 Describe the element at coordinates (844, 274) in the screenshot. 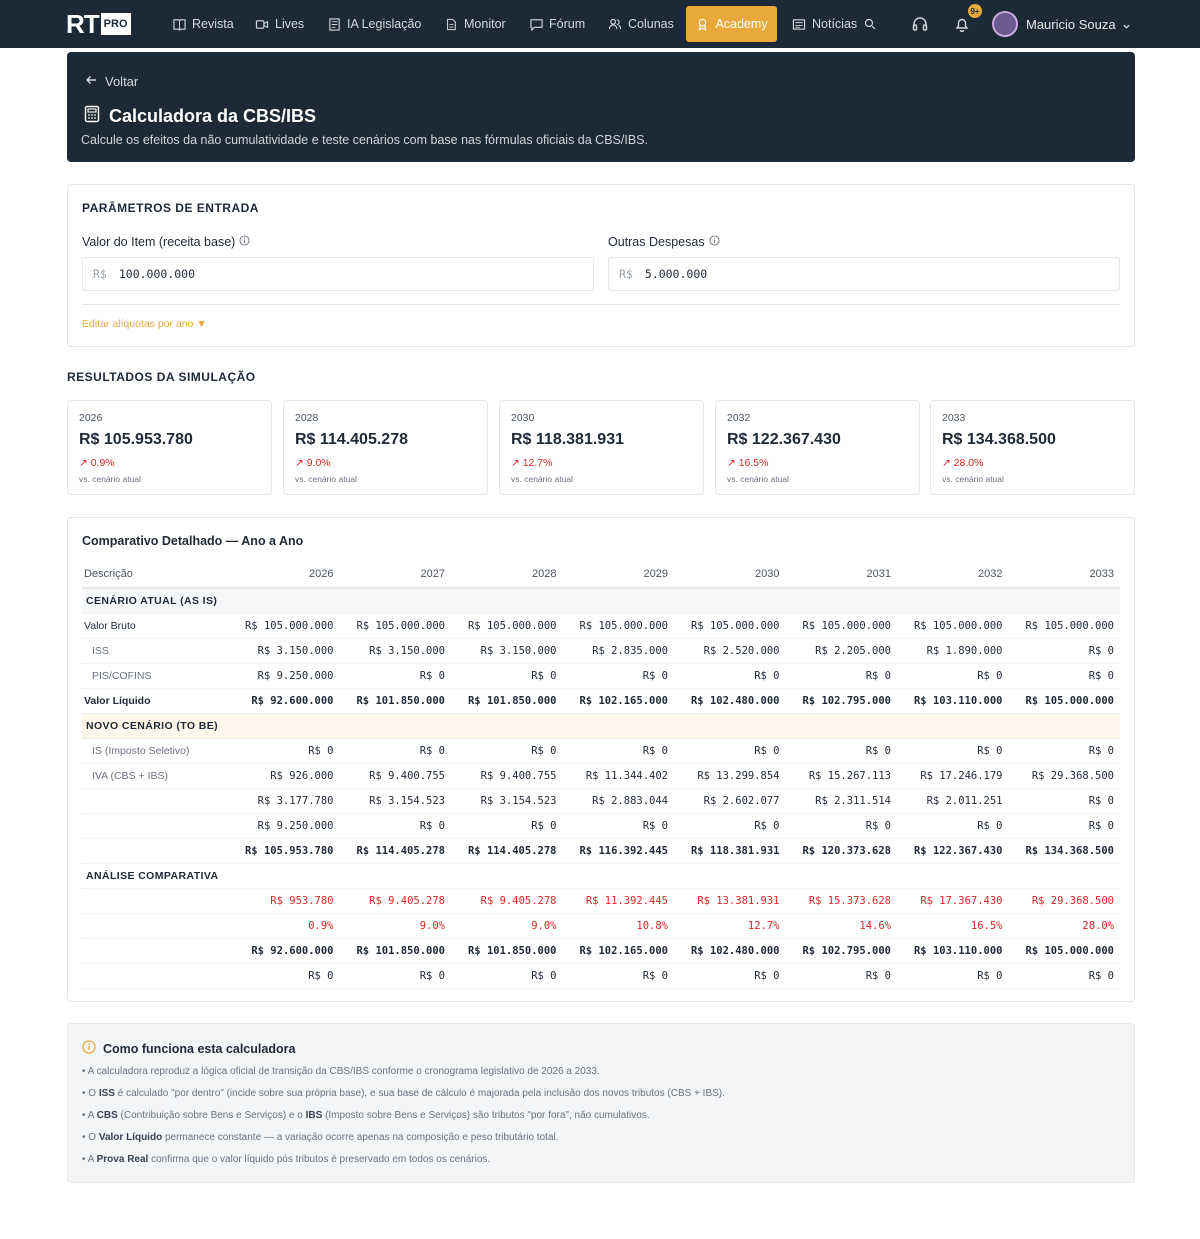

I see `other-expenses-input` at that location.